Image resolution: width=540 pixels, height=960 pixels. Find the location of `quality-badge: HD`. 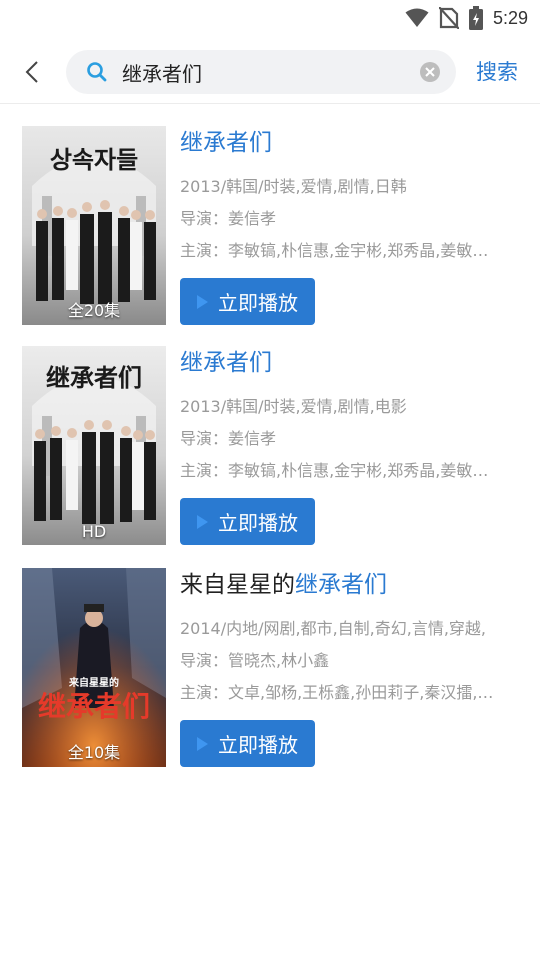

quality-badge: HD is located at coordinates (94, 531).